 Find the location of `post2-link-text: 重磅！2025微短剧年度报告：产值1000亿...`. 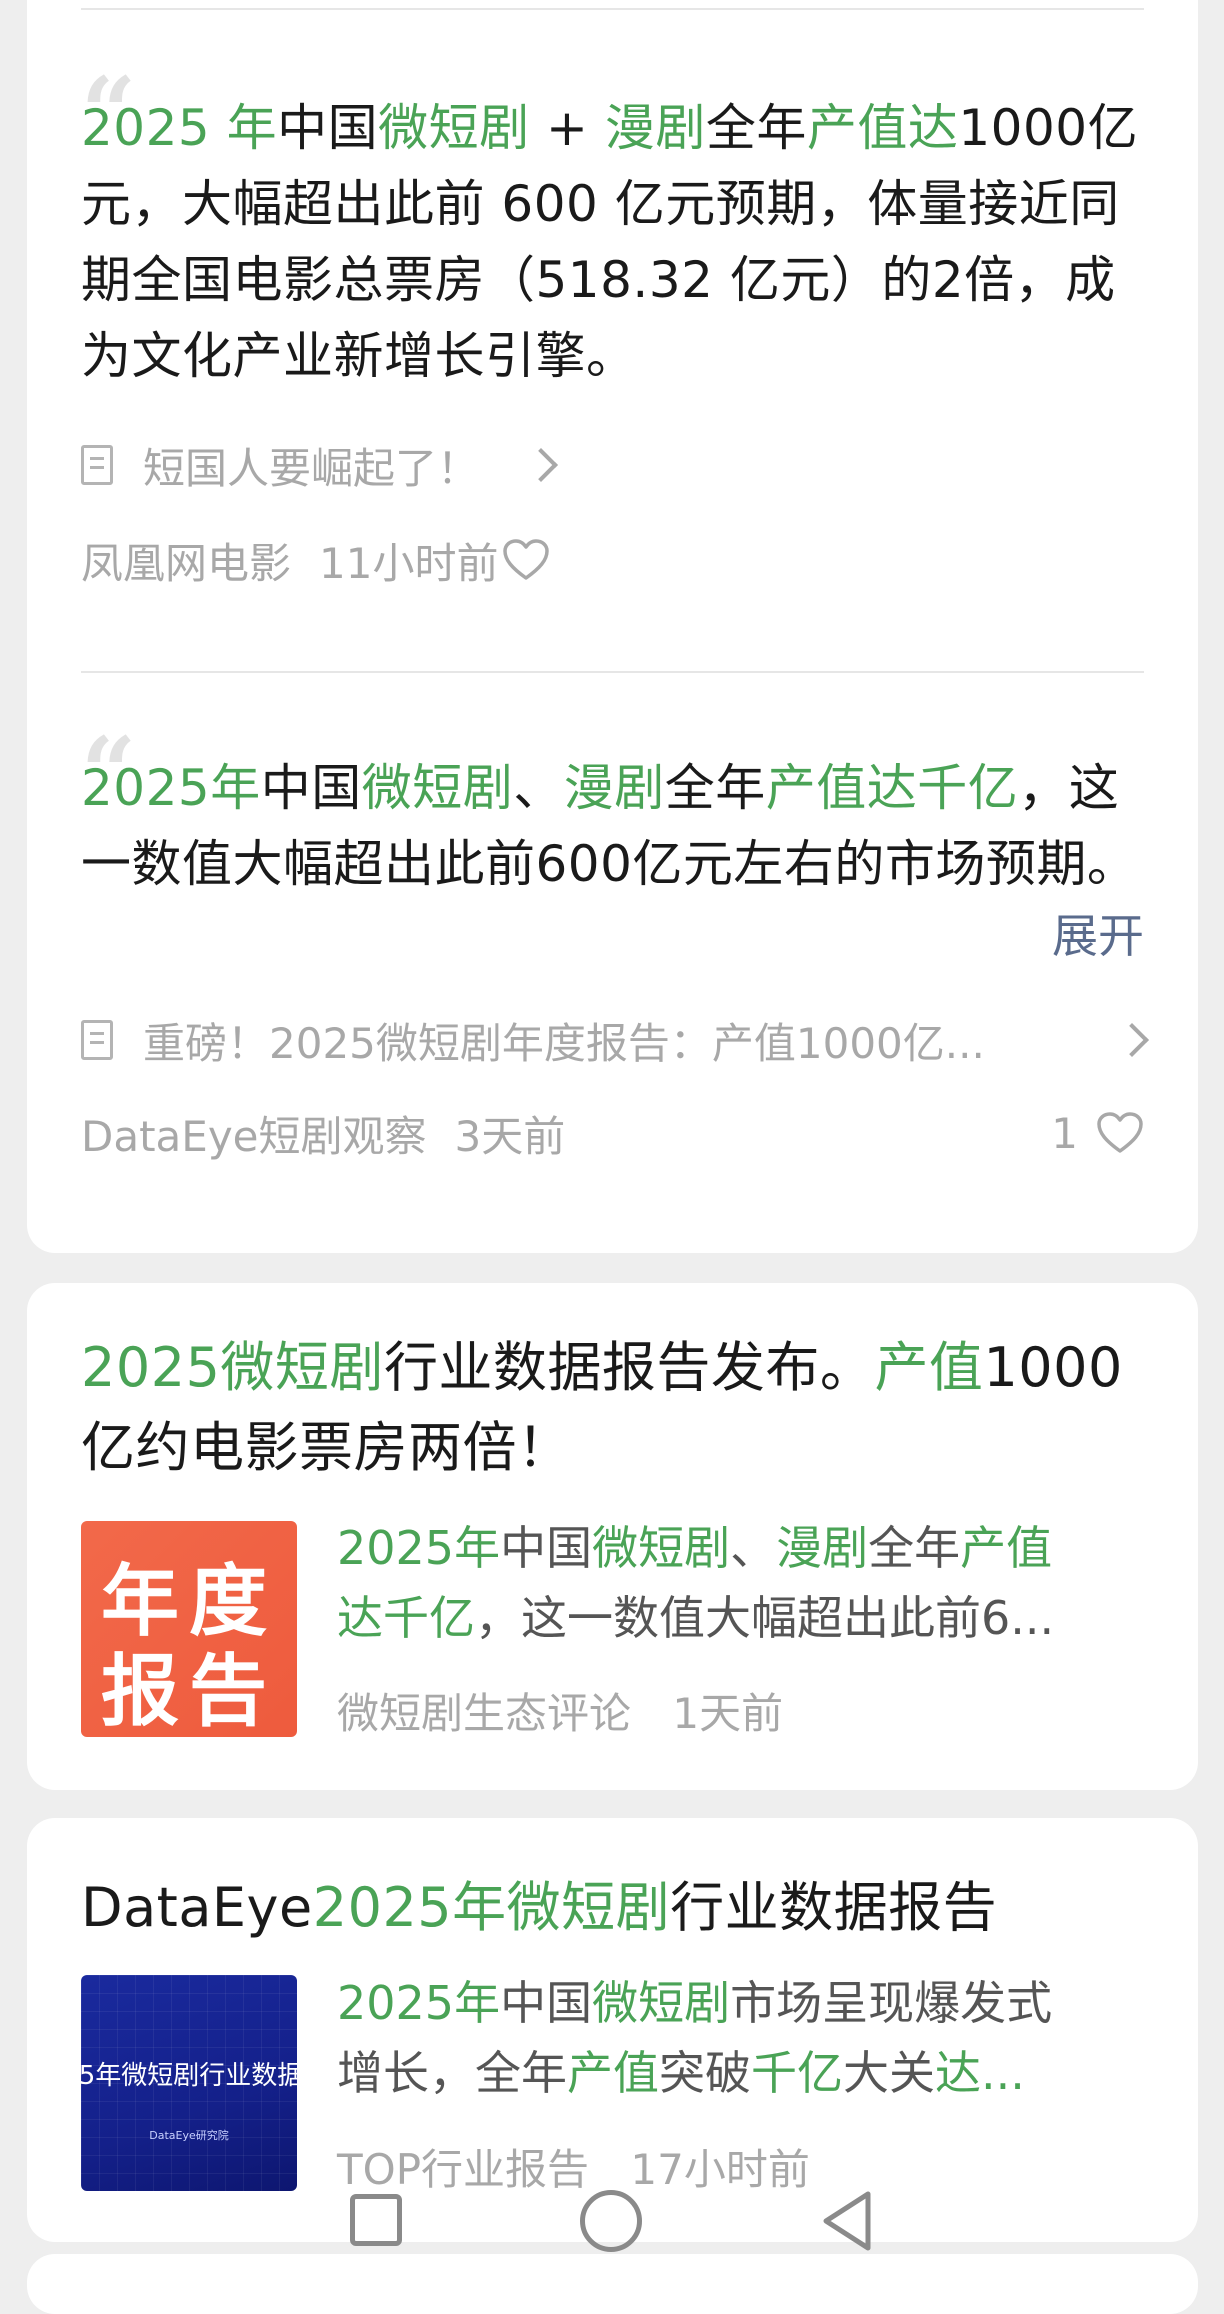

post2-link-text: 重磅！2025微短剧年度报告：产值1000亿... is located at coordinates (564, 1043).